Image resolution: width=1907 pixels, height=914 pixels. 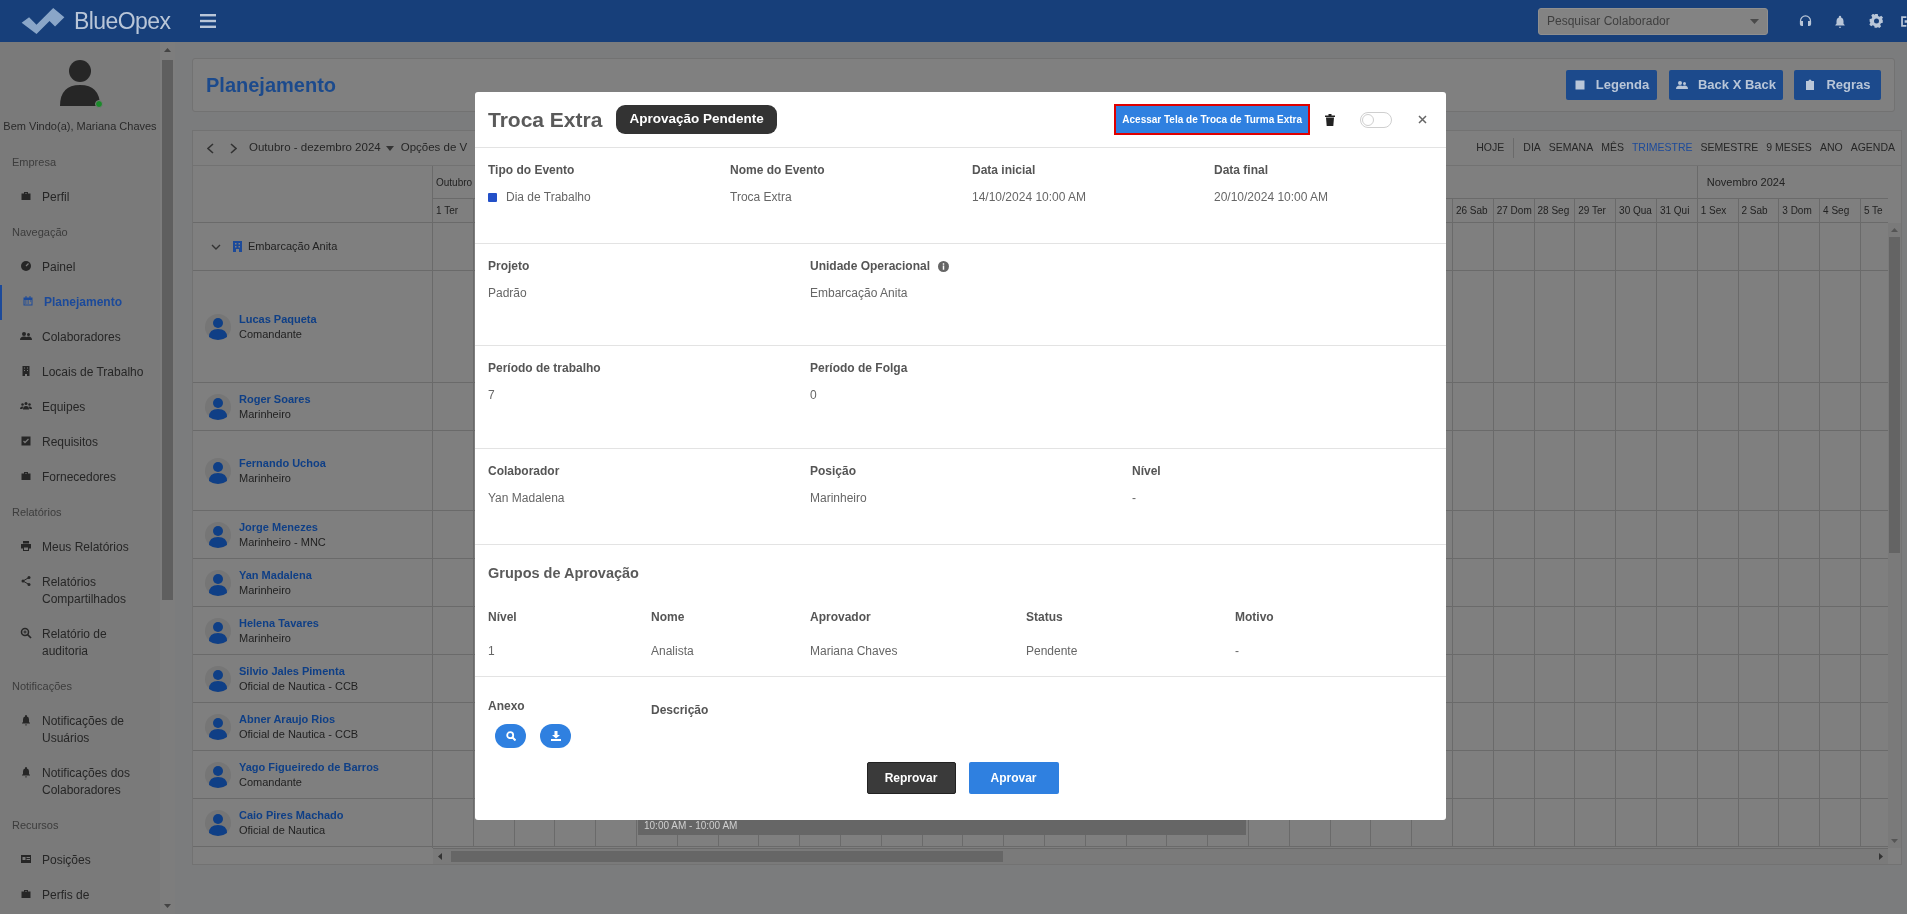 I want to click on sidebar-item: Painel, so click(x=80, y=267).